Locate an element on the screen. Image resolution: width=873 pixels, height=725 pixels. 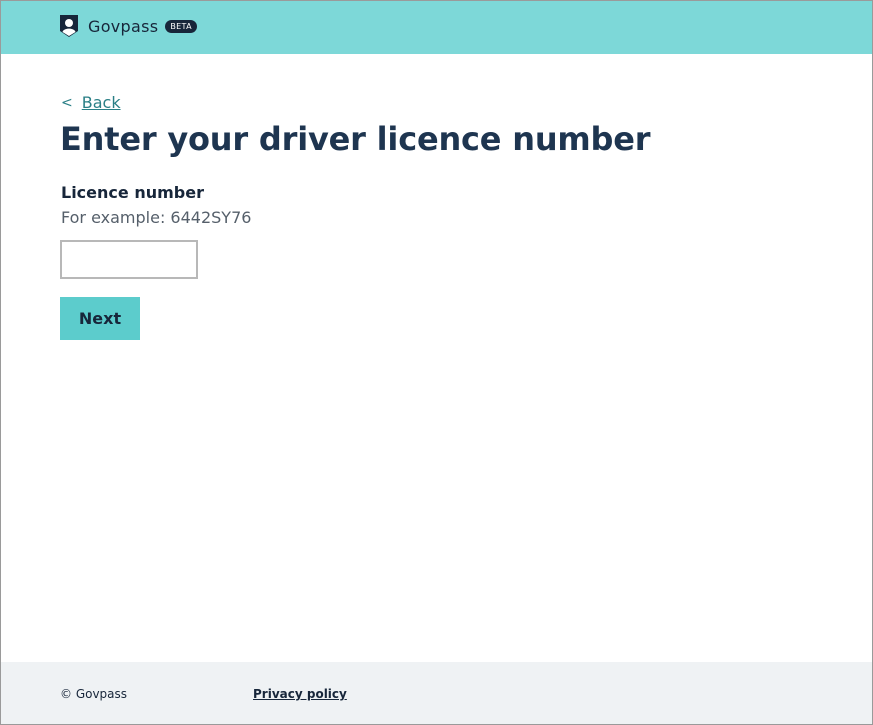
licence-number-label: Licence number is located at coordinates (132, 192).